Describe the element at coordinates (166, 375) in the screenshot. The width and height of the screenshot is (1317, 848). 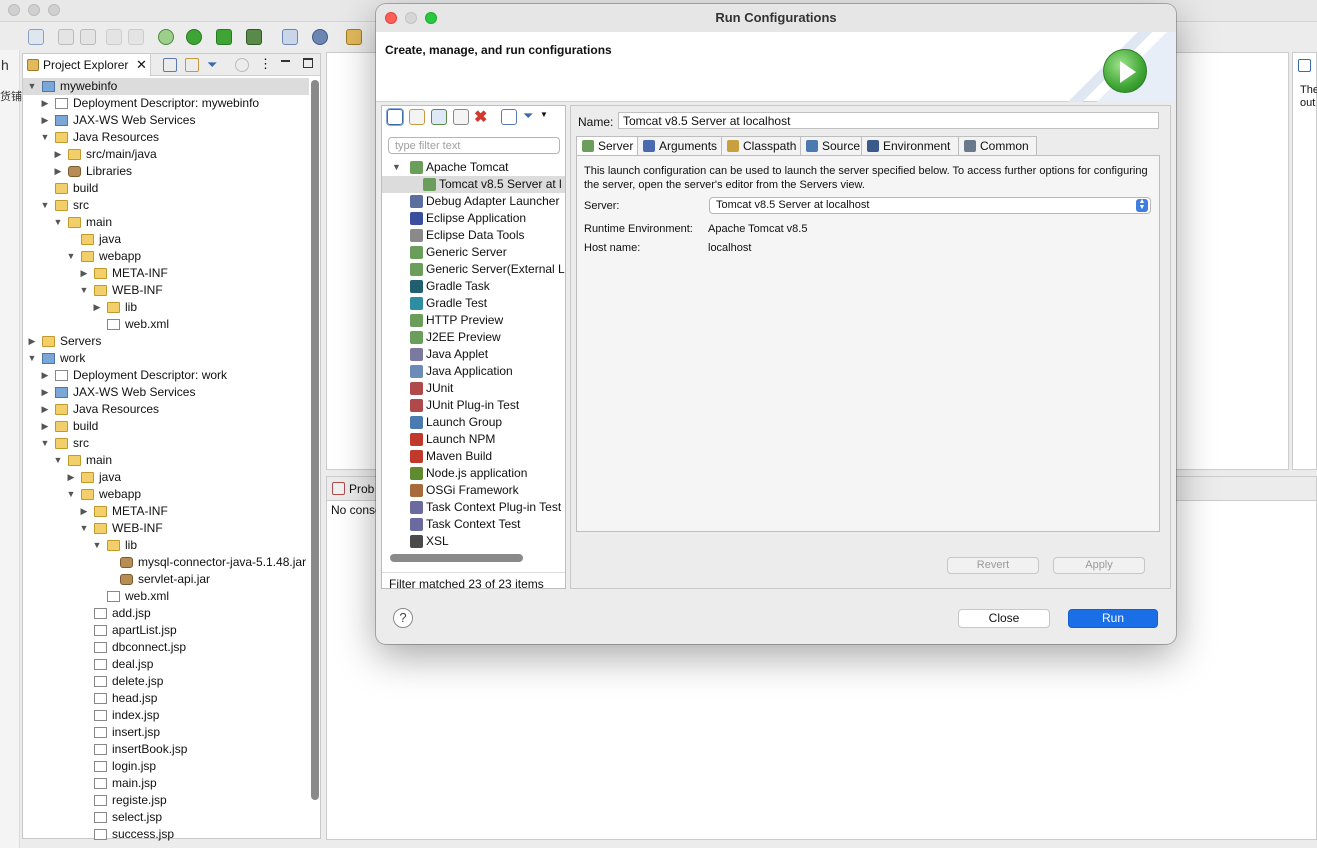
I see `tree-item: ▶ Deployment Descriptor: work` at that location.